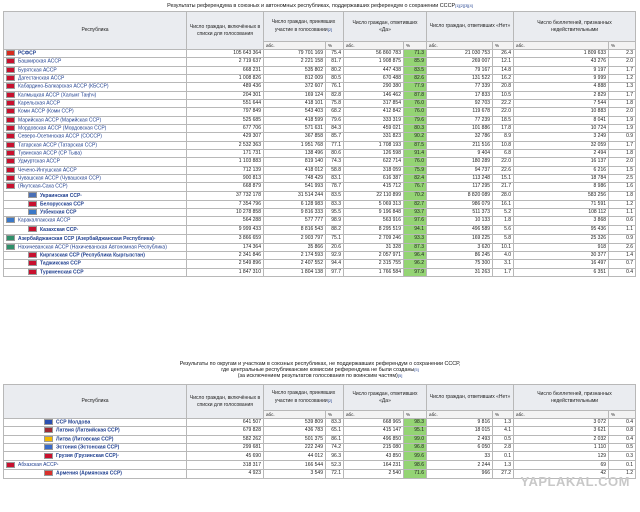 The height and width of the screenshot is (512, 640). What do you see at coordinates (373, 153) in the screenshot?
I see `cell-value: 126 598` at bounding box center [373, 153].